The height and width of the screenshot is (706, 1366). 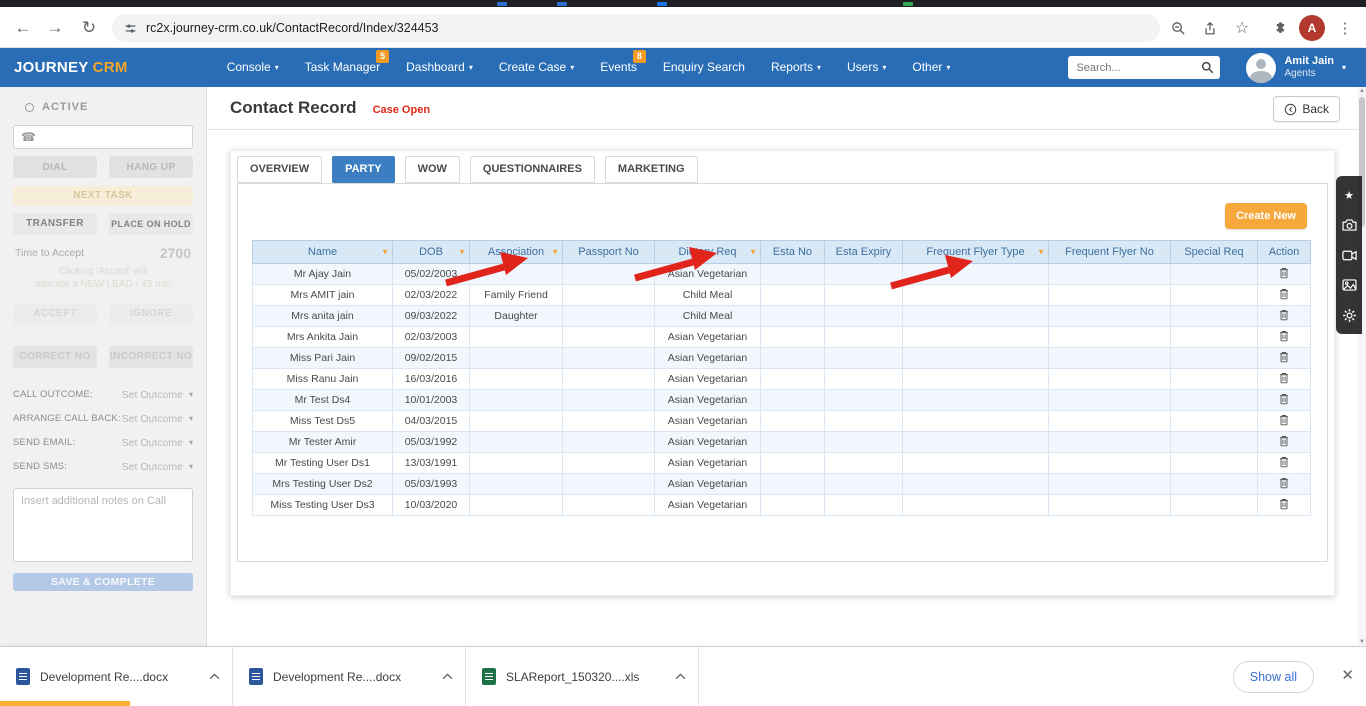 I want to click on browser-menu-icon: ⋮, so click(x=1345, y=28).